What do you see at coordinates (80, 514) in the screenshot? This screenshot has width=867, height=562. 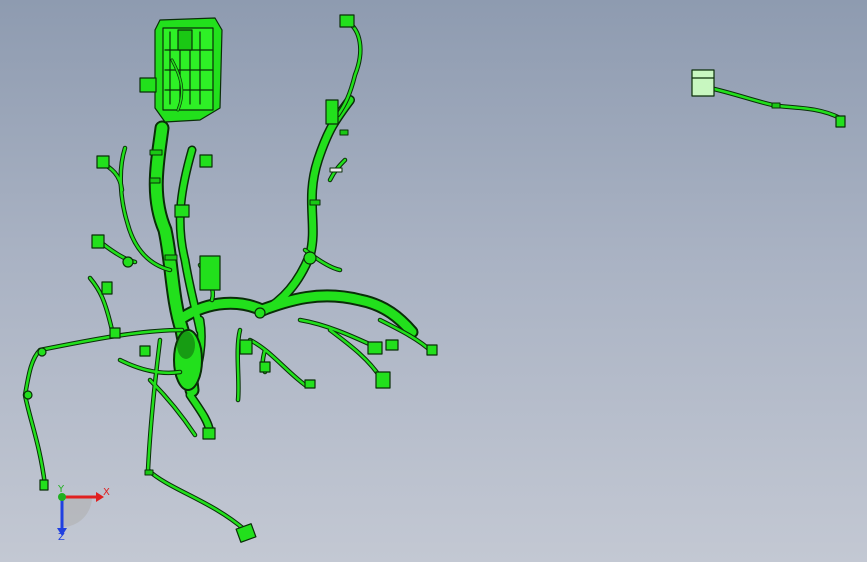 I see `axis-triad` at bounding box center [80, 514].